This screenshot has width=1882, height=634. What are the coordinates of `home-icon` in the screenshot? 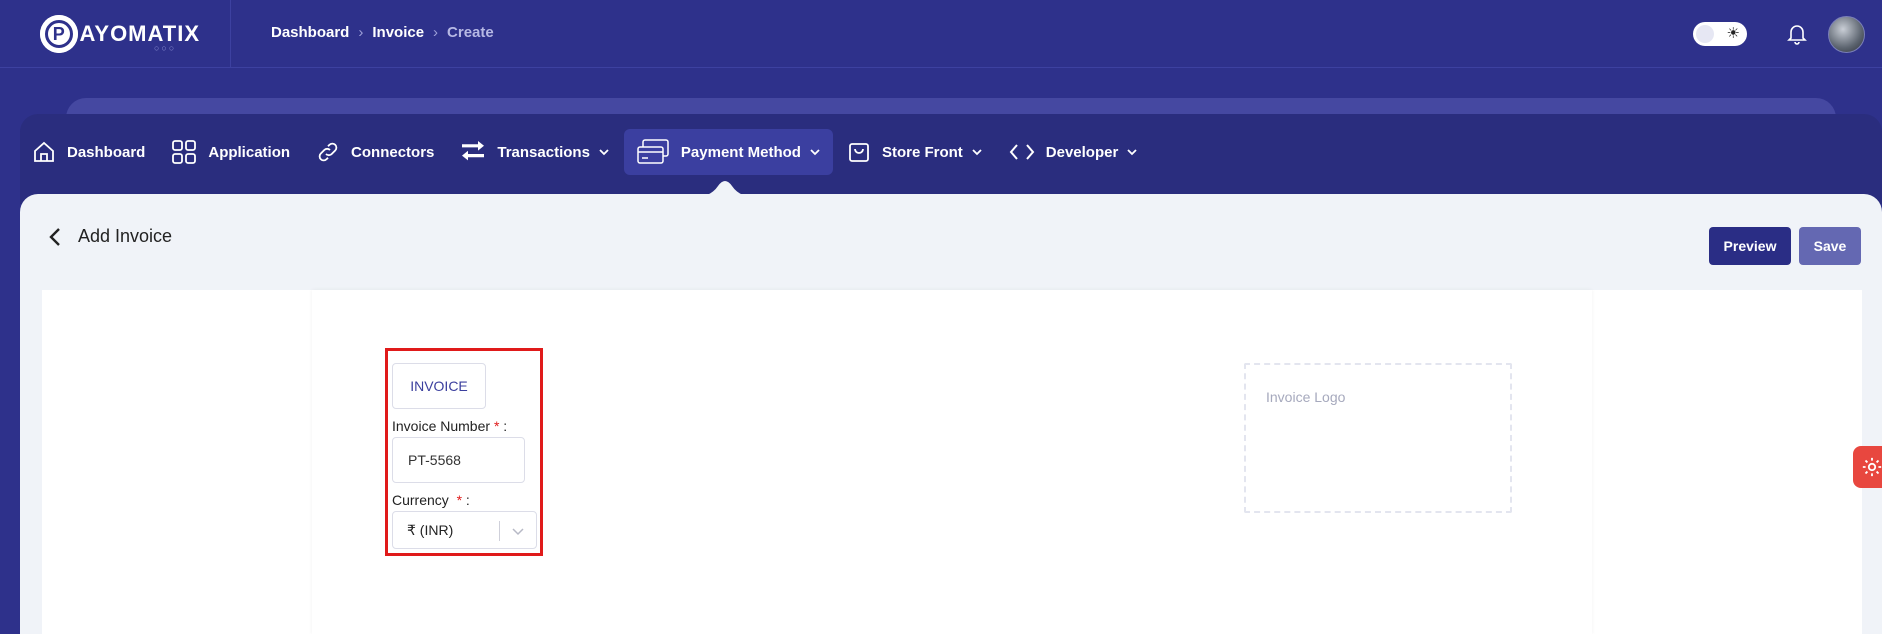 It's located at (44, 151).